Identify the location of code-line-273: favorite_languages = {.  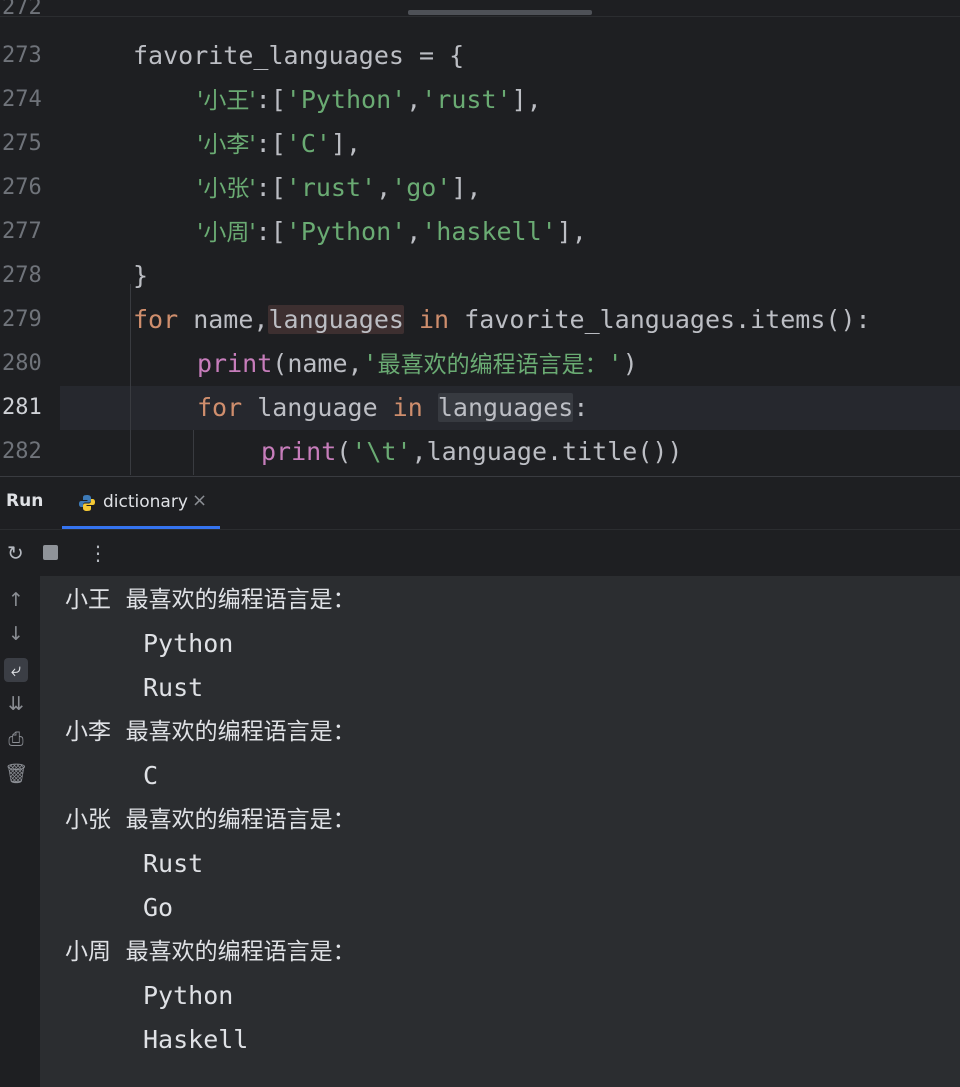
(298, 56).